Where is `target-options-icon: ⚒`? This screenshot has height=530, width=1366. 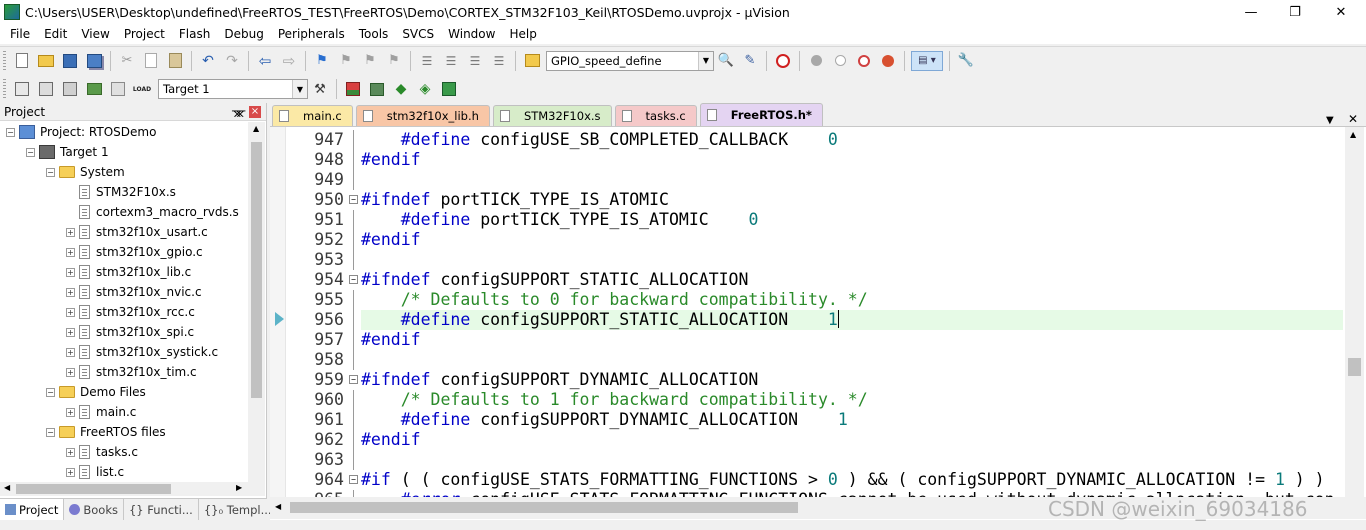
target-options-icon: ⚒ is located at coordinates (320, 89).